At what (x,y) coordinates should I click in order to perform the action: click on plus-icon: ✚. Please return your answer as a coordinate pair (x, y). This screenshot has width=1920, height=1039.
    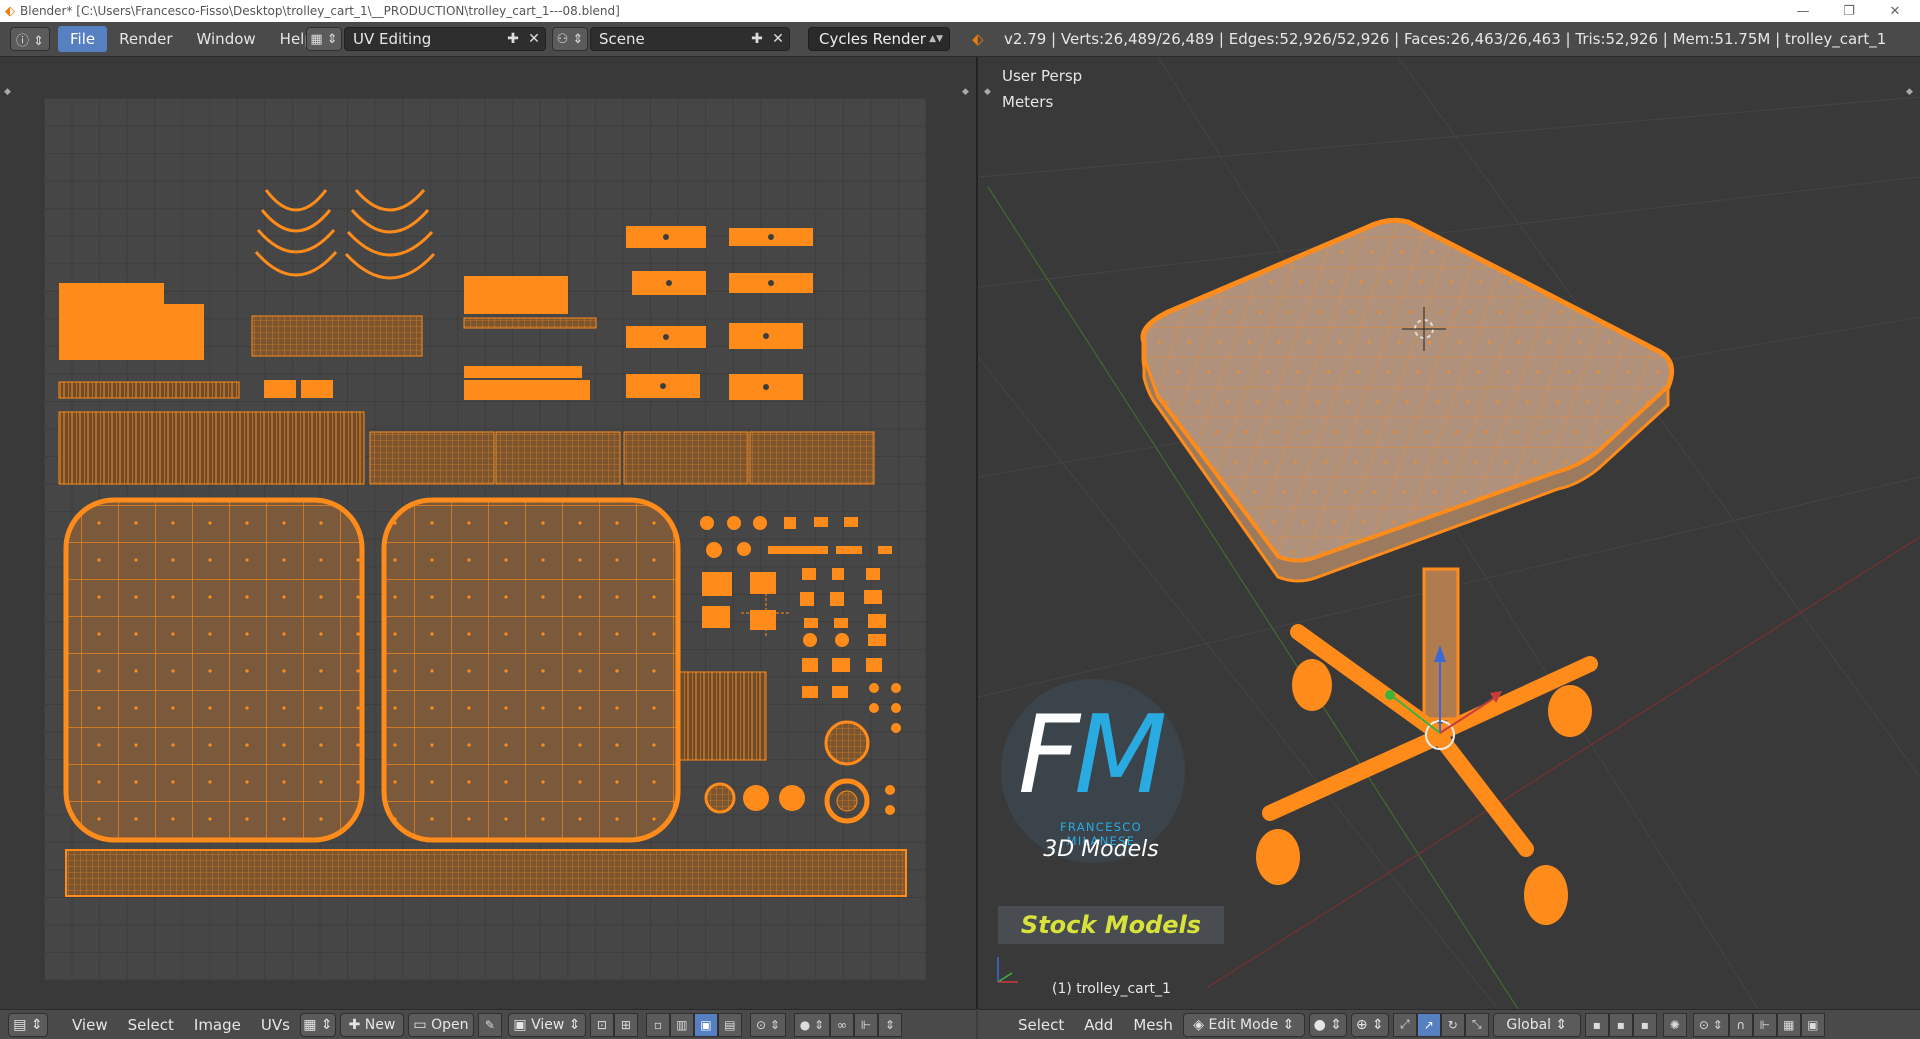
    Looking at the image, I should click on (513, 39).